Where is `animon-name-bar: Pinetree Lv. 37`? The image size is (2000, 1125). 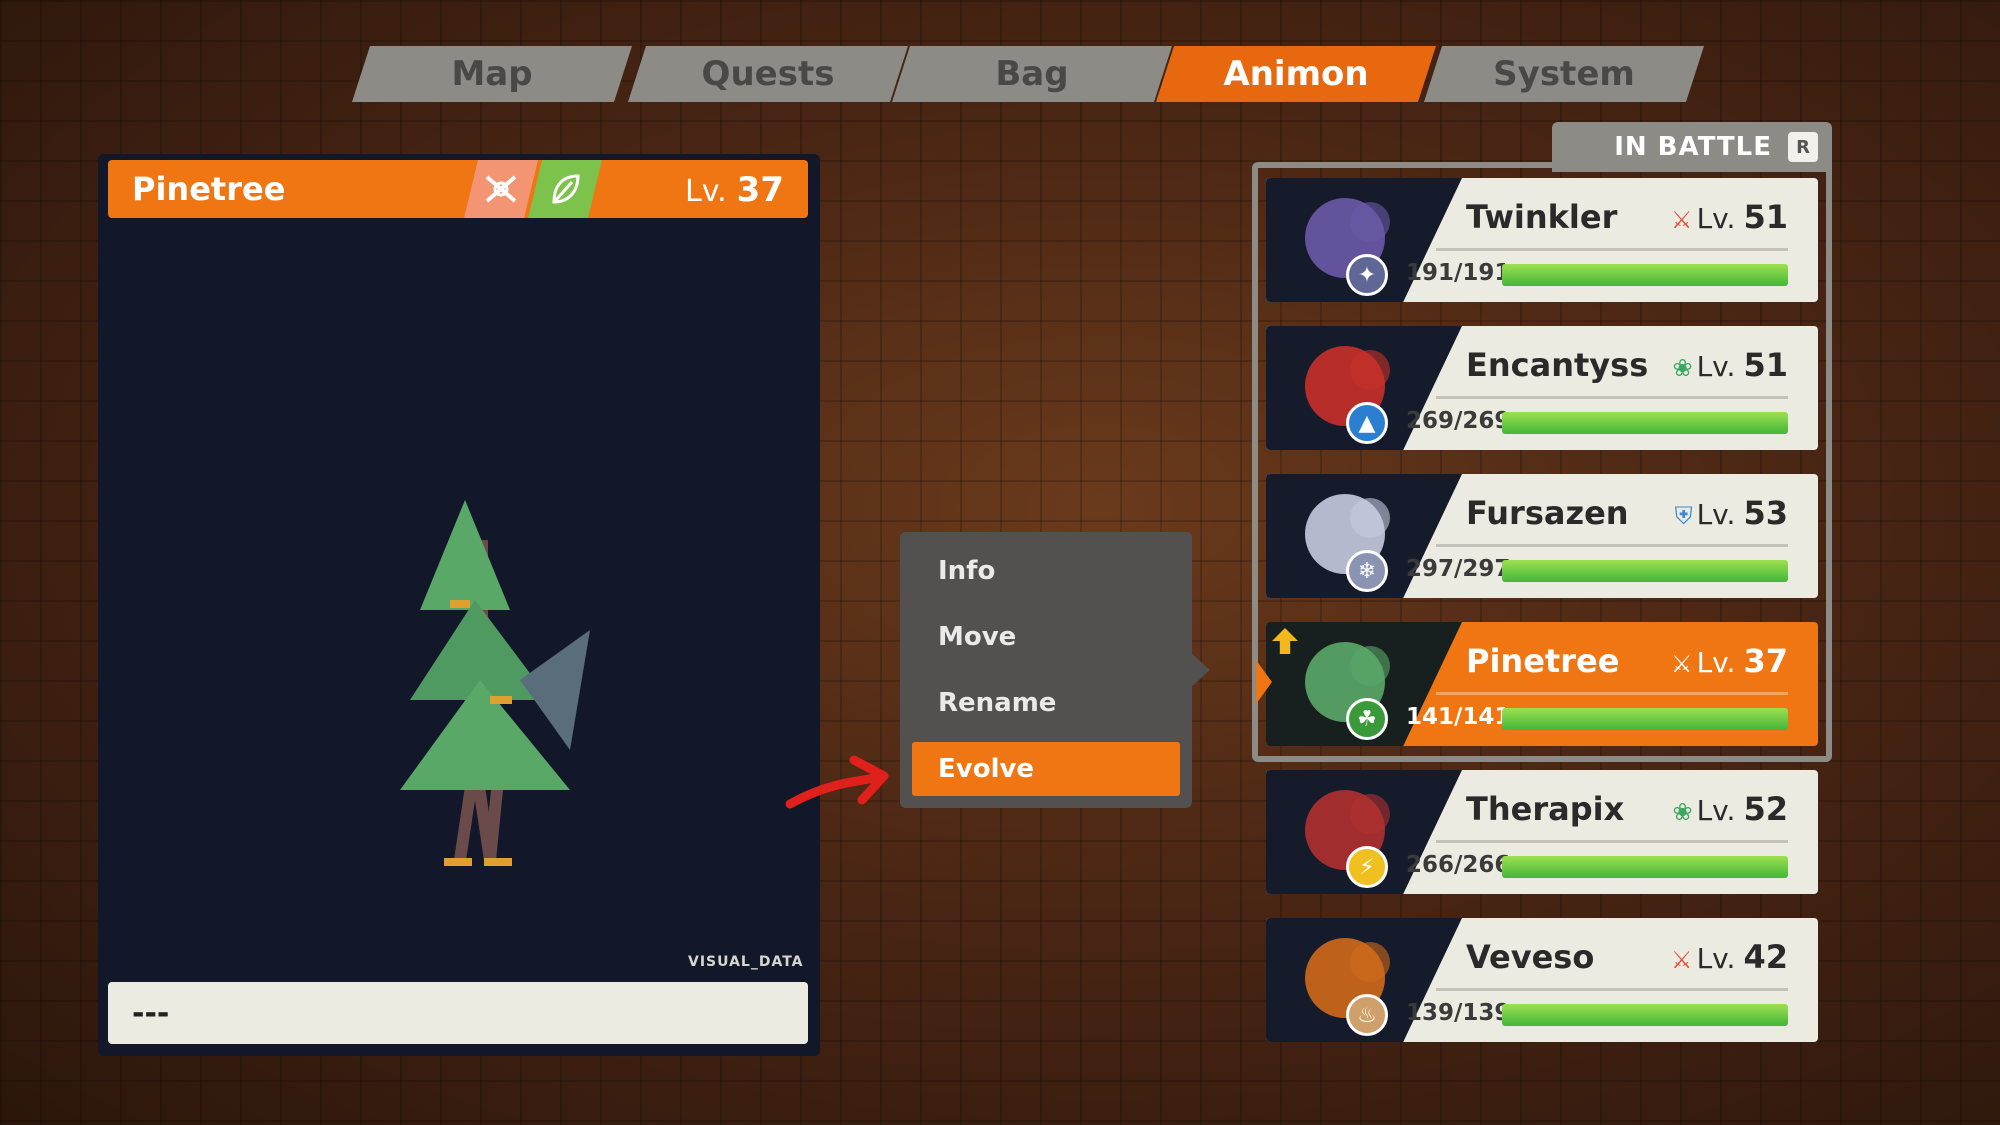
animon-name-bar: Pinetree Lv. 37 is located at coordinates (458, 189).